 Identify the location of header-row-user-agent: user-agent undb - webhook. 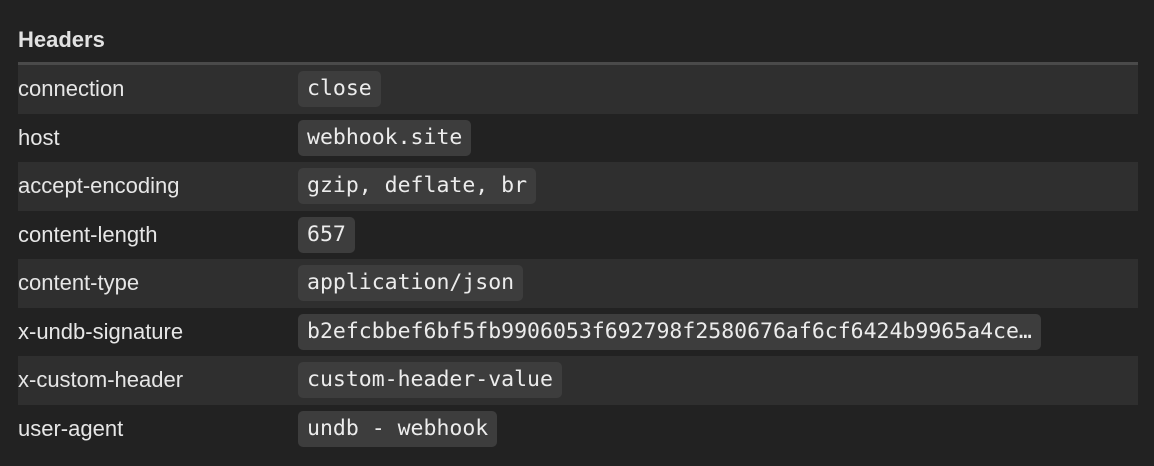
(578, 428).